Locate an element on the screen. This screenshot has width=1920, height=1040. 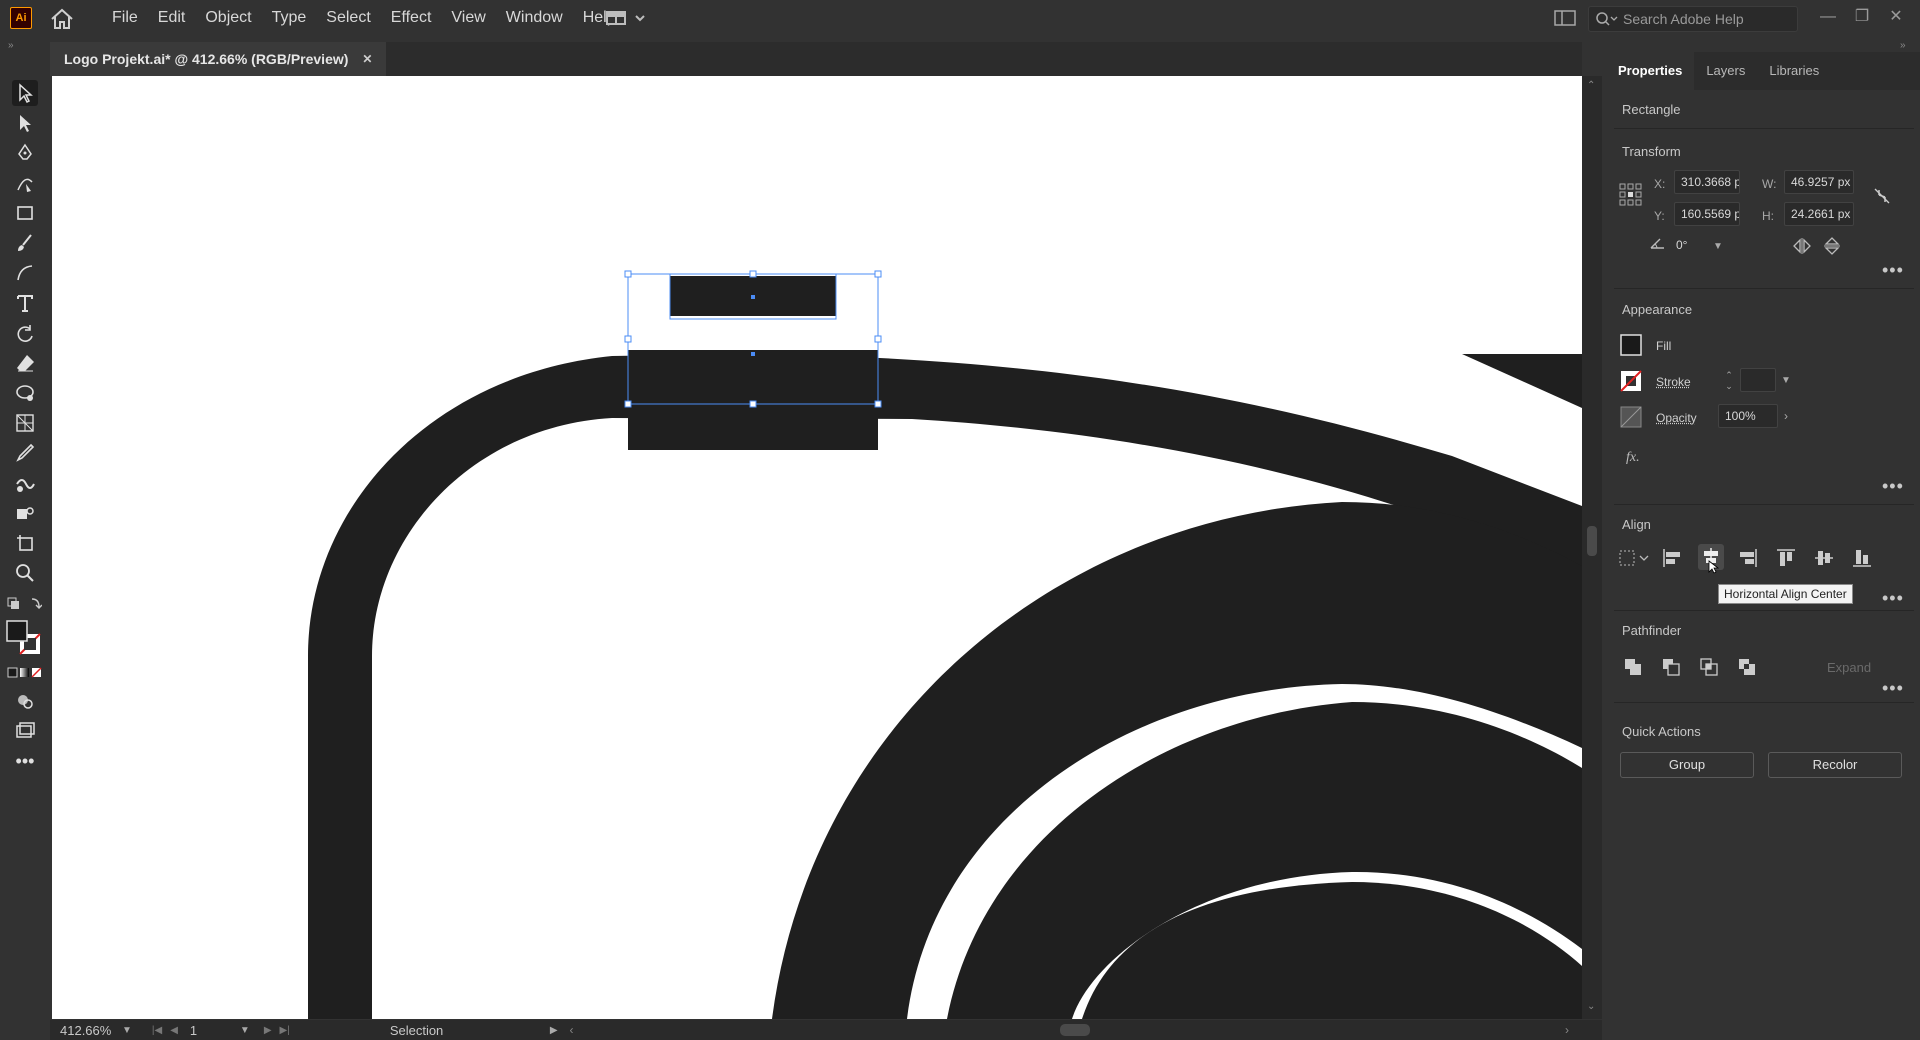
pathfinder-unite-icon is located at coordinates (1633, 667).